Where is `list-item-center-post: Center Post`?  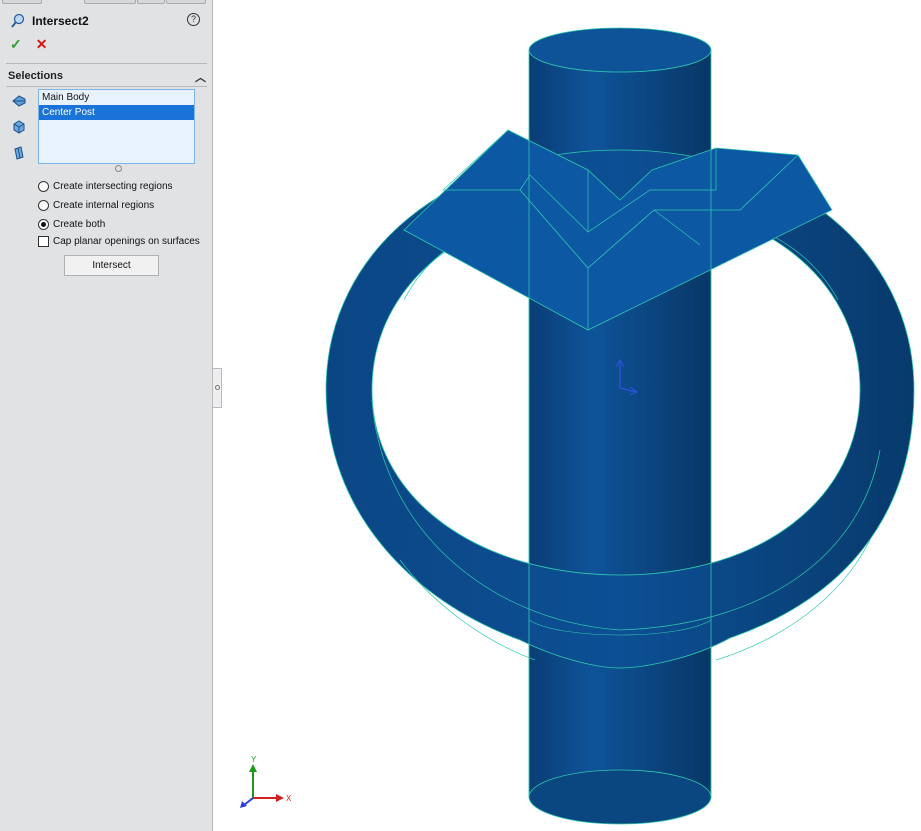
list-item-center-post: Center Post is located at coordinates (116, 112).